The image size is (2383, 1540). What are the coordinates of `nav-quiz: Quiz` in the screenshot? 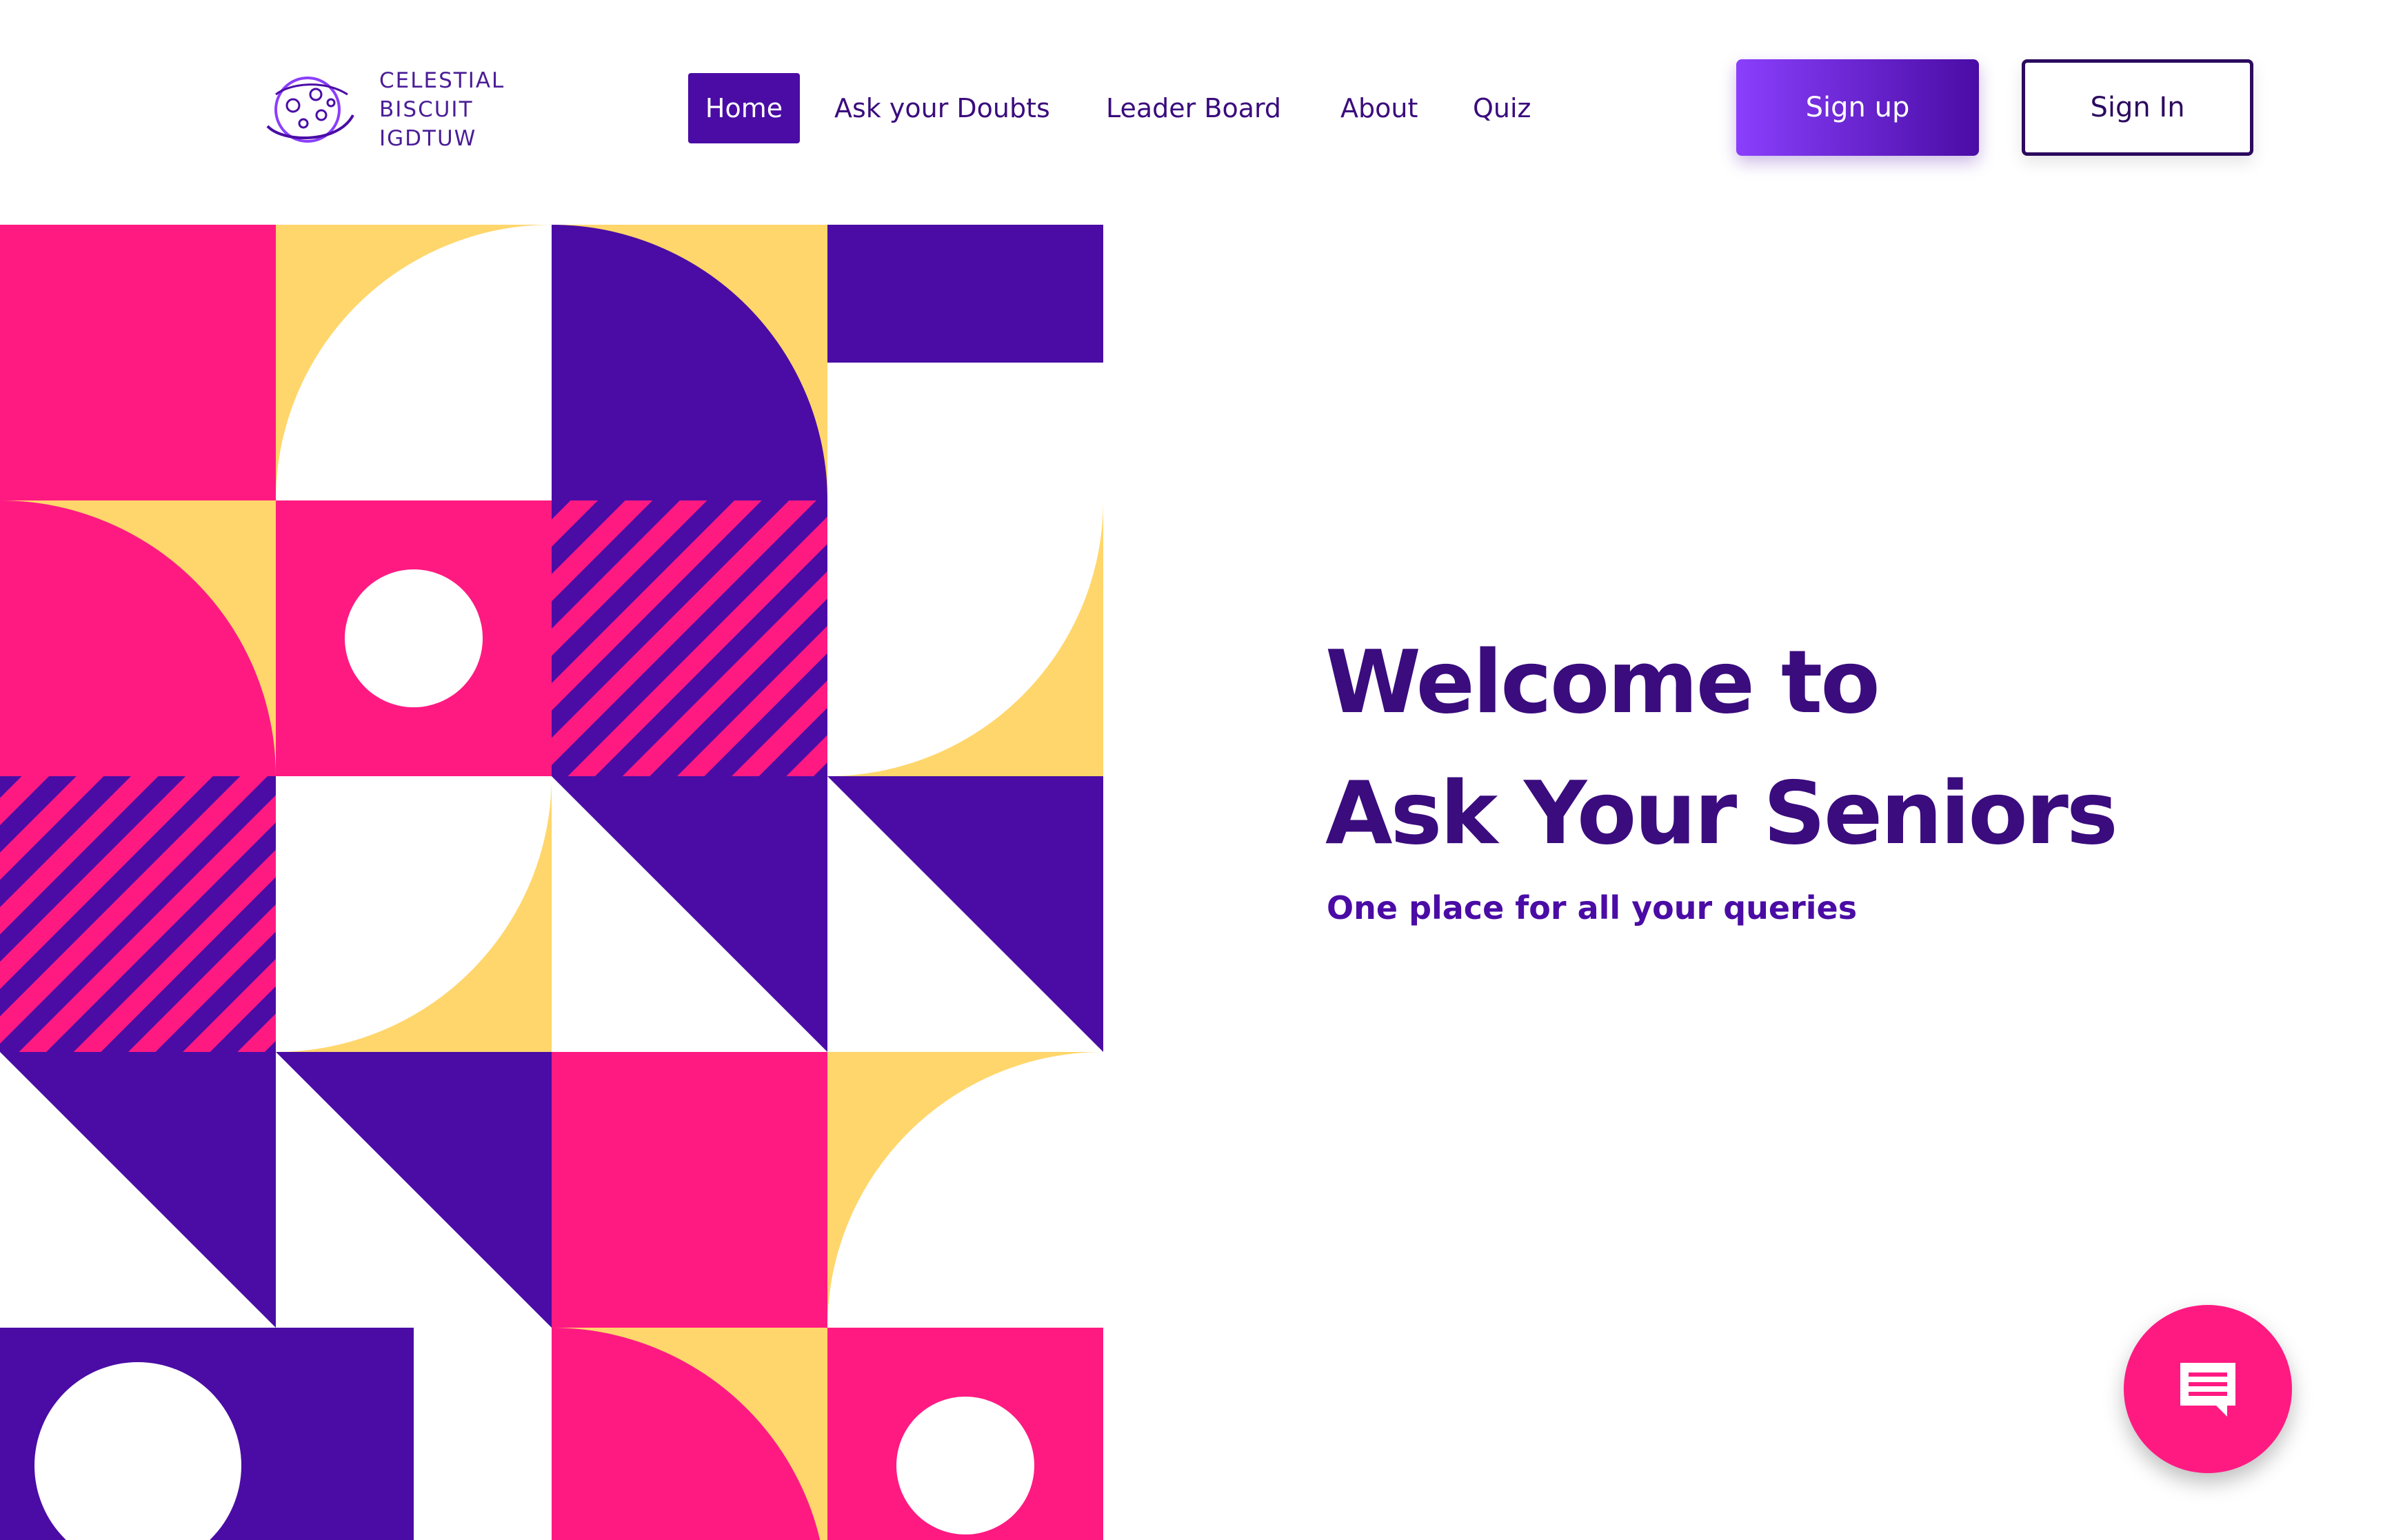 It's located at (1502, 108).